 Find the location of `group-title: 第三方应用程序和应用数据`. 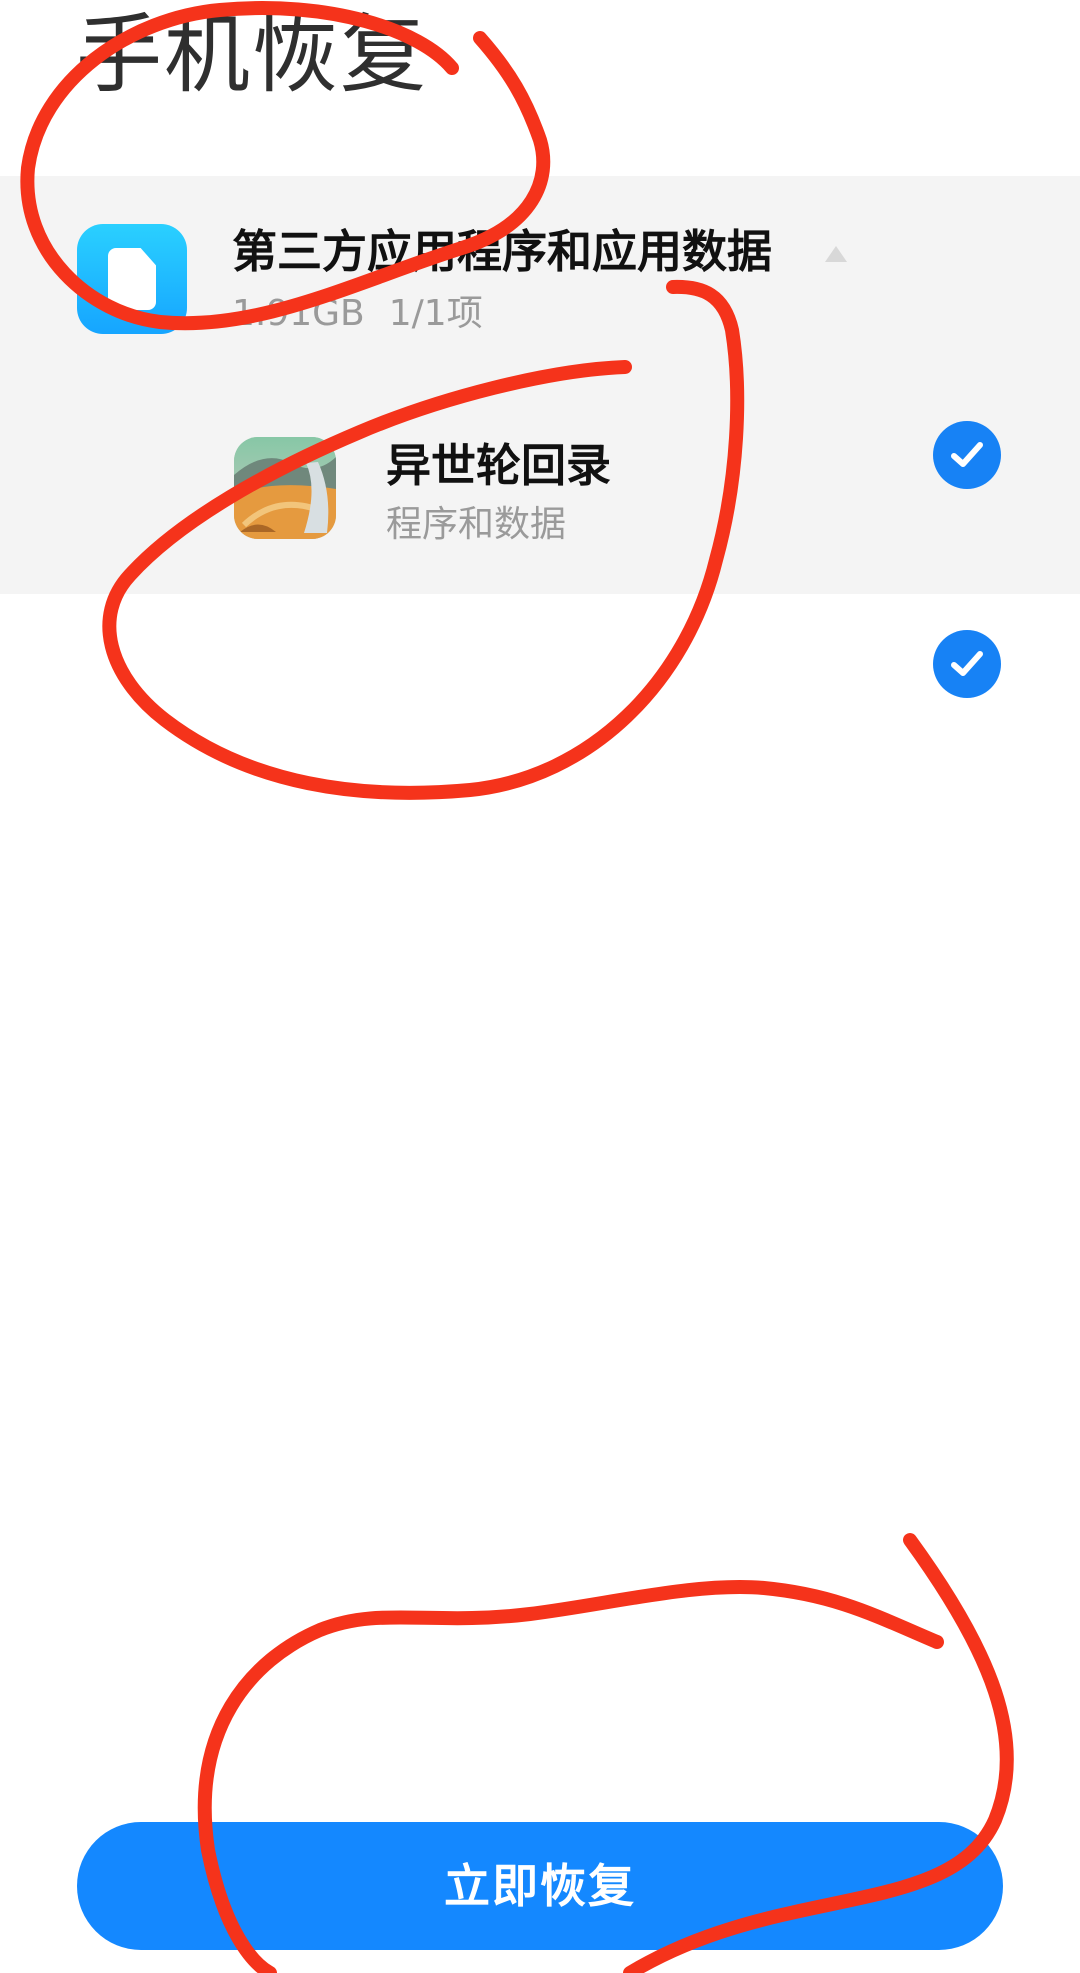

group-title: 第三方应用程序和应用数据 is located at coordinates (502, 251).